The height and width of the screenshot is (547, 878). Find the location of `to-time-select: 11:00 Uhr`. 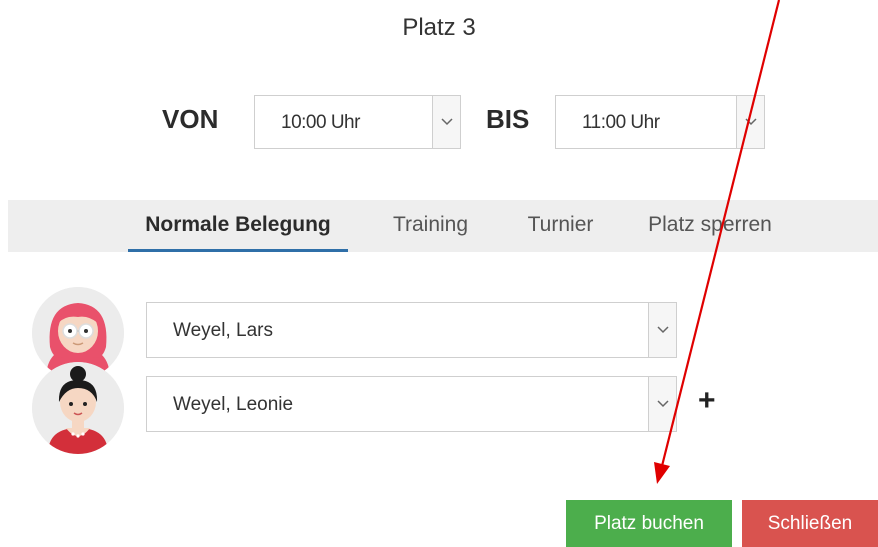

to-time-select: 11:00 Uhr is located at coordinates (660, 122).